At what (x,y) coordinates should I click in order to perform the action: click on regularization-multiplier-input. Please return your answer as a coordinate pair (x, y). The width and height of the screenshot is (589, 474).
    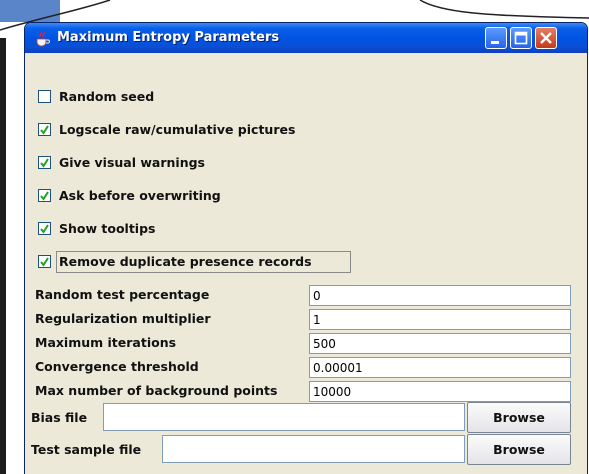
    Looking at the image, I should click on (440, 319).